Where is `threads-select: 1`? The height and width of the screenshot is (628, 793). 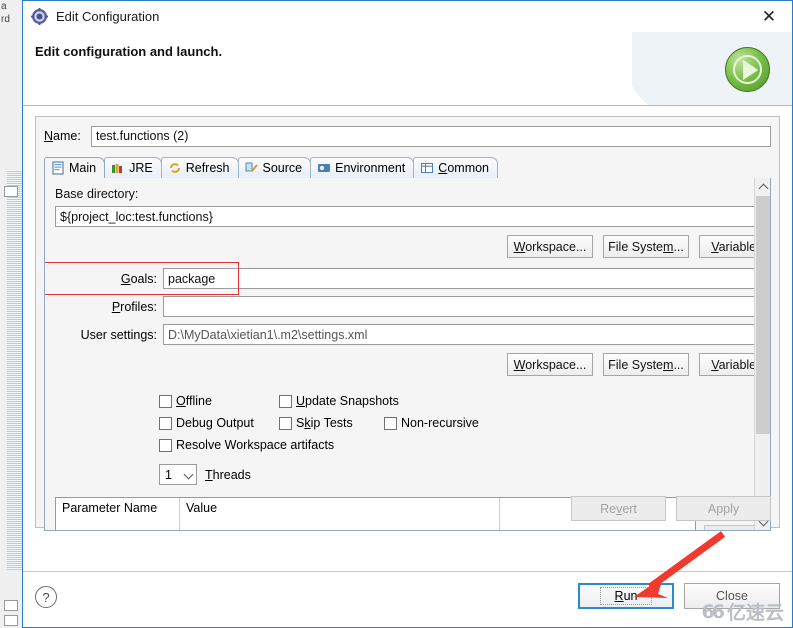
threads-select: 1 is located at coordinates (178, 474).